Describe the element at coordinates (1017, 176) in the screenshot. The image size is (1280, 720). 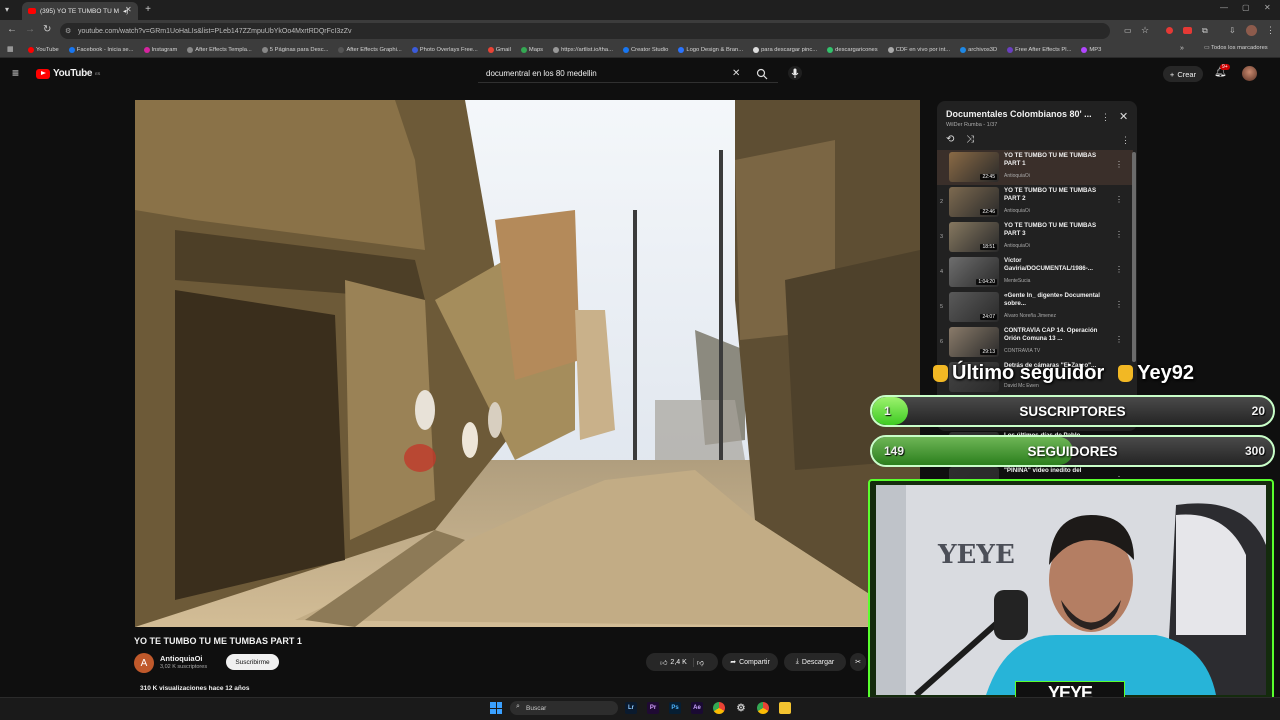
I see `playlist-item-channel: AntioquiaOi` at that location.